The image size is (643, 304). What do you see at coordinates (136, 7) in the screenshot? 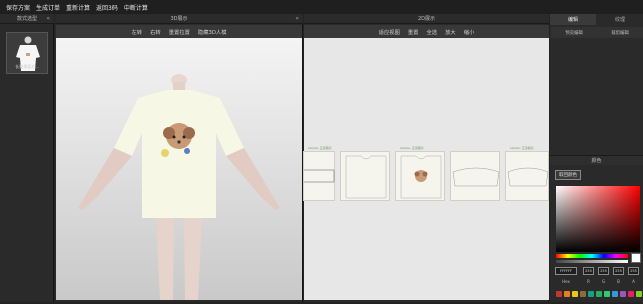
I see `menu-interrupt-calc: 中断计算` at bounding box center [136, 7].